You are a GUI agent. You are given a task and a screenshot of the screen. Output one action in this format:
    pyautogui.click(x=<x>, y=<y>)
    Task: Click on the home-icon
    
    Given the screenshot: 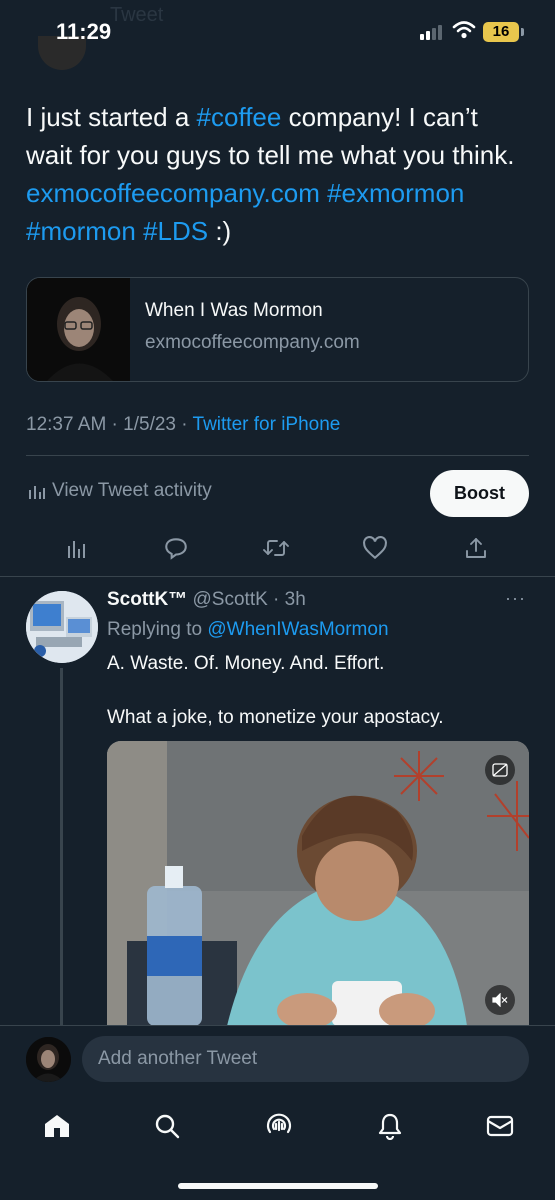 What is the action you would take?
    pyautogui.click(x=57, y=1126)
    